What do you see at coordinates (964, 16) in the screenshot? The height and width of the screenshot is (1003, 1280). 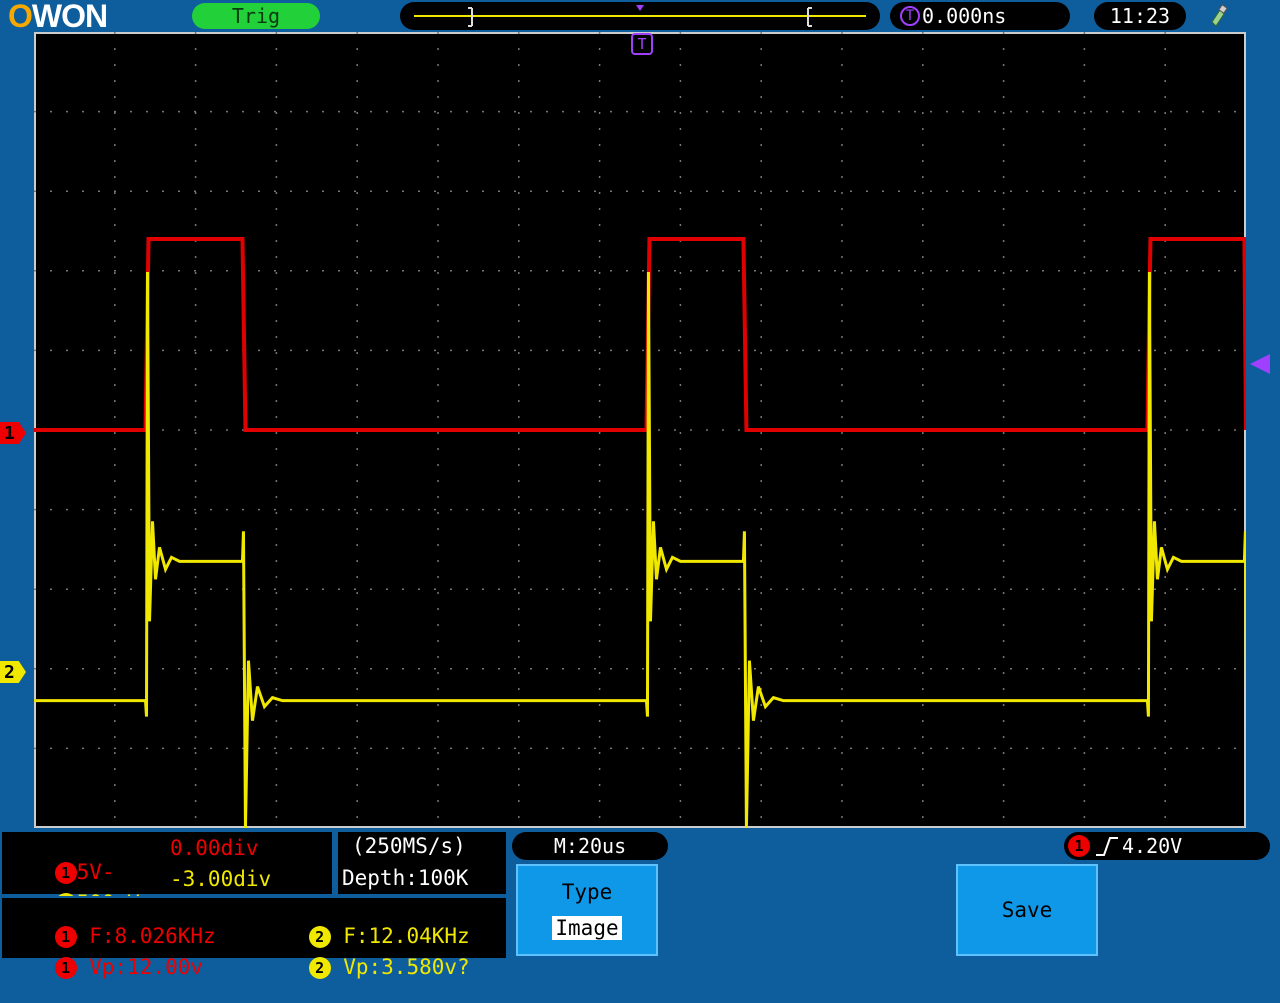 I see `trigger-time-value: 0.000ns` at bounding box center [964, 16].